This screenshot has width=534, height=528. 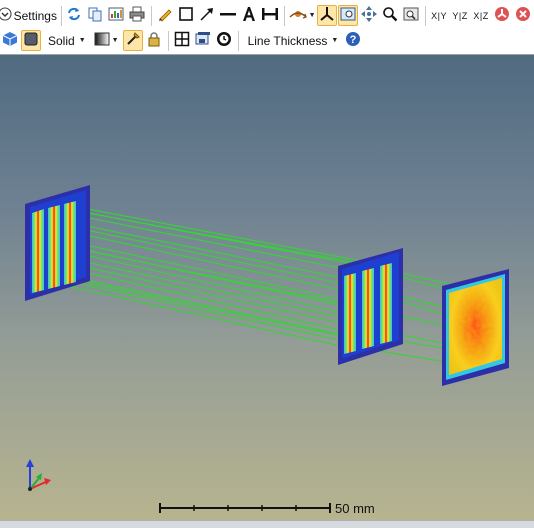 I want to click on text-icon, so click(x=249, y=15).